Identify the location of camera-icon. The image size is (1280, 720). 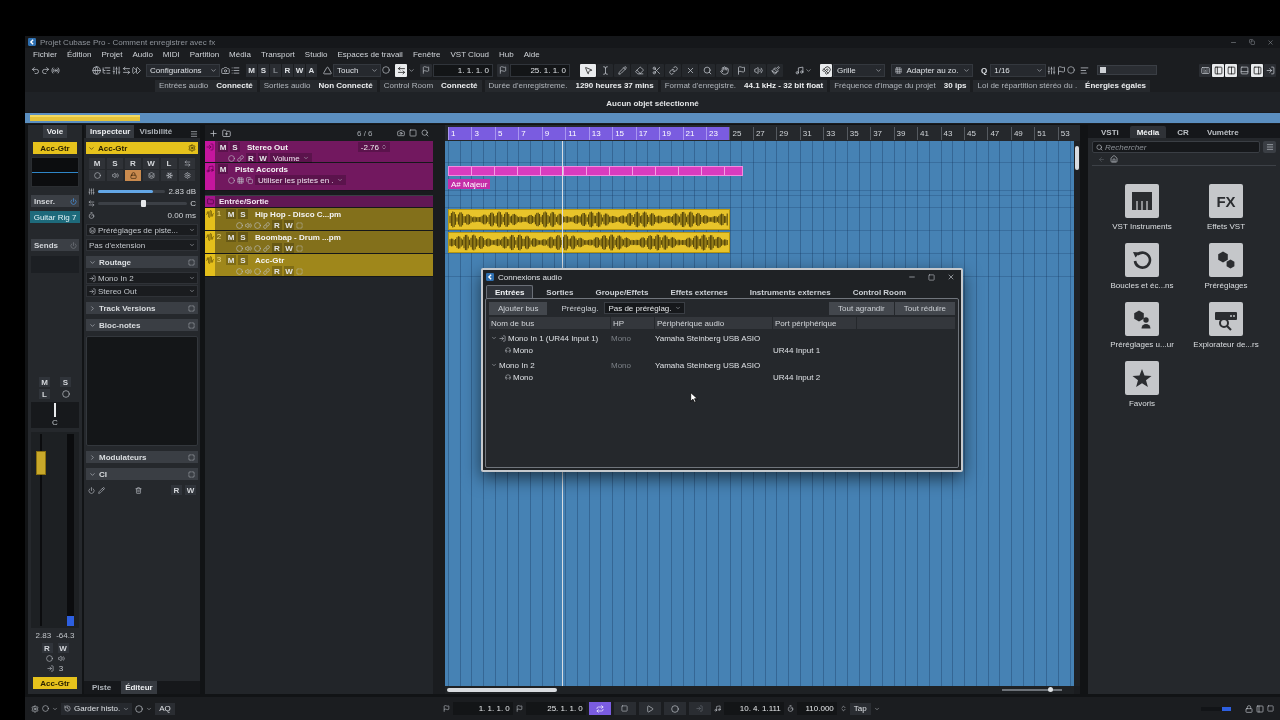
(225, 70).